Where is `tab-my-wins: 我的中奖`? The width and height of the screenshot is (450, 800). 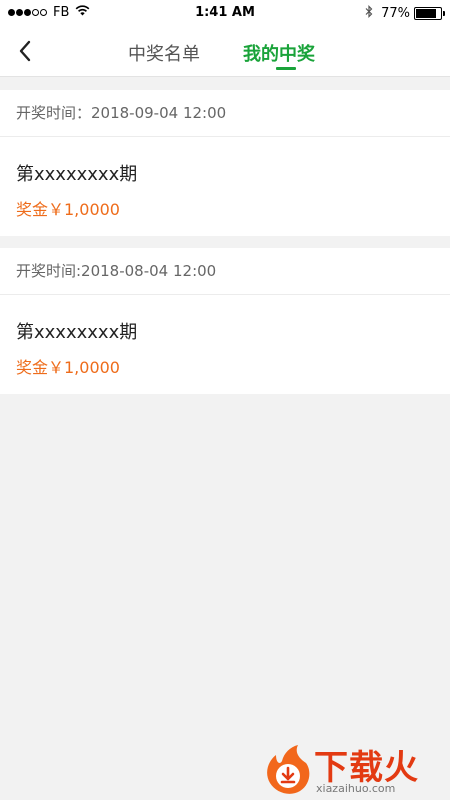
tab-my-wins: 我的中奖 is located at coordinates (279, 53).